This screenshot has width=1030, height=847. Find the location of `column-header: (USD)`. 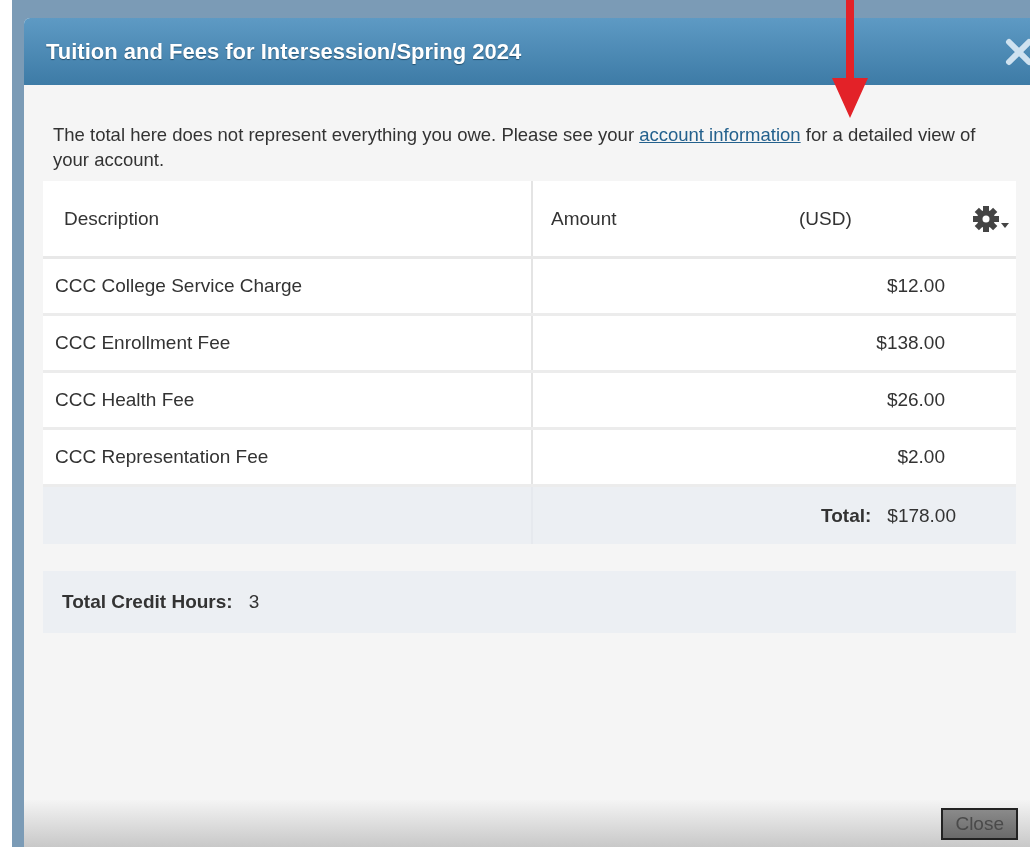

column-header: (USD) is located at coordinates (825, 218).